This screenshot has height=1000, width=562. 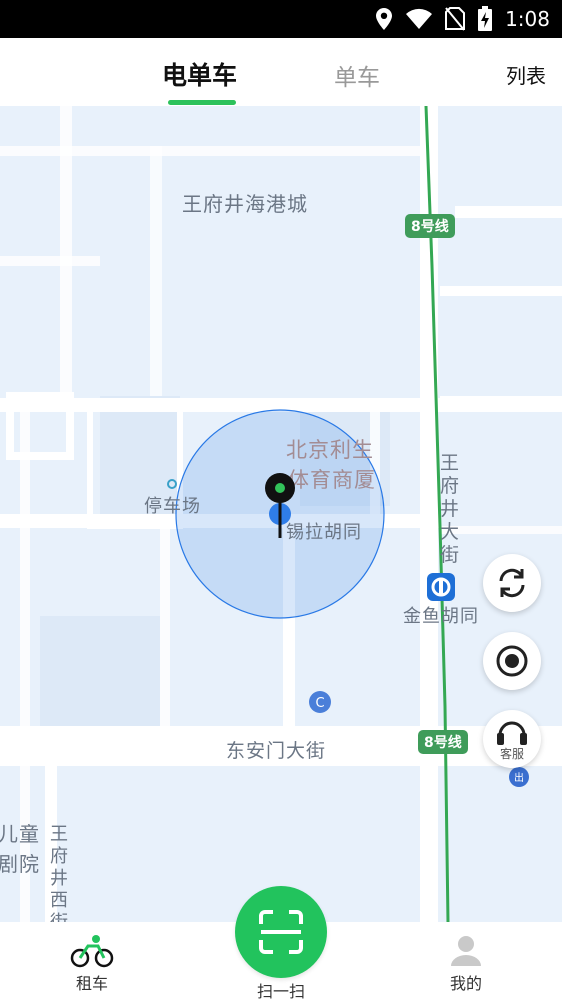 What do you see at coordinates (527, 19) in the screenshot?
I see `status-time: 1:08` at bounding box center [527, 19].